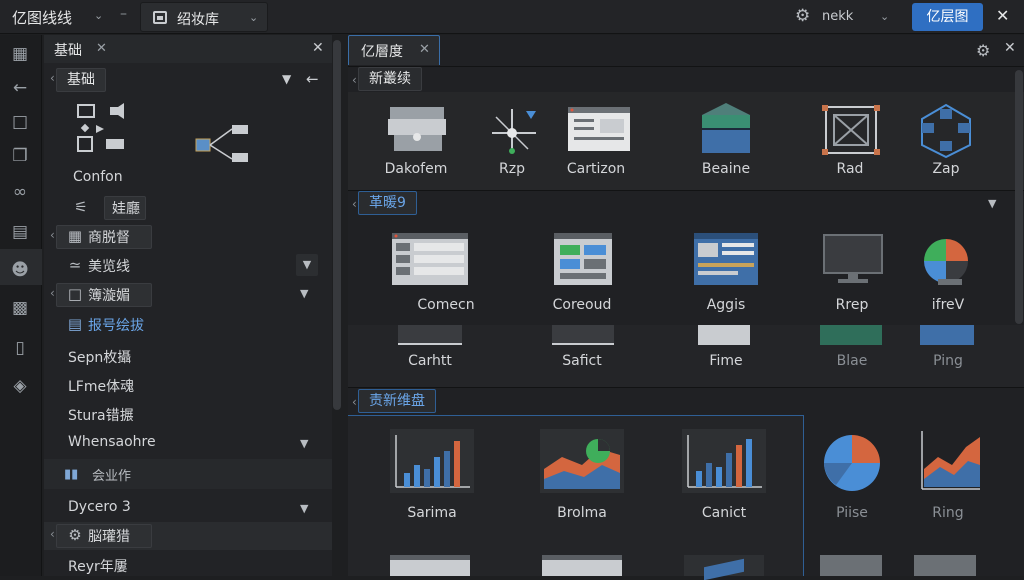 The width and height of the screenshot is (1024, 580). Describe the element at coordinates (98, 566) in the screenshot. I see `list-item: Reyr年屢` at that location.